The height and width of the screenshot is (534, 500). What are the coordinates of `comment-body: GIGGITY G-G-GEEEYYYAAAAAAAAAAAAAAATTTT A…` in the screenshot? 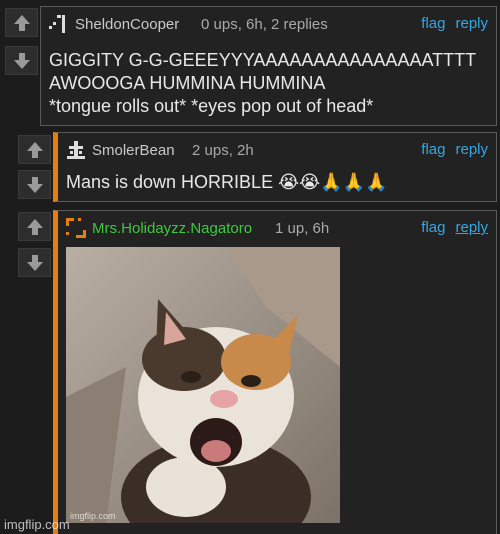 It's located at (268, 83).